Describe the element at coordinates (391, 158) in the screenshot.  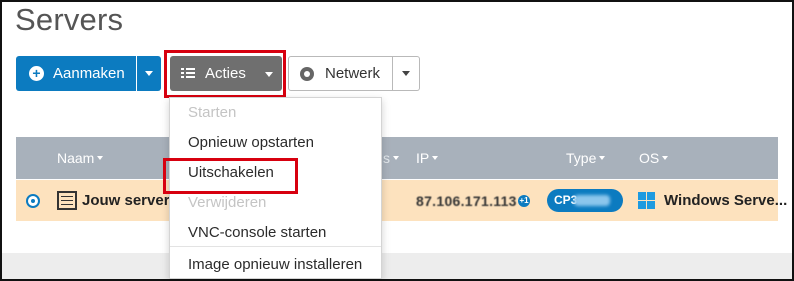
I see `column-header-partial: s` at that location.